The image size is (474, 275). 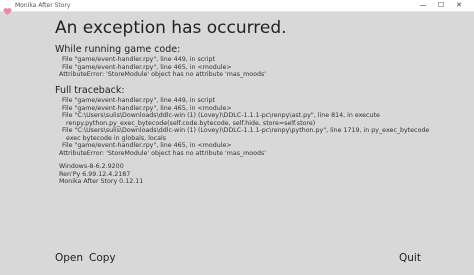 I want to click on window-title: Monika After Story, so click(x=43, y=5).